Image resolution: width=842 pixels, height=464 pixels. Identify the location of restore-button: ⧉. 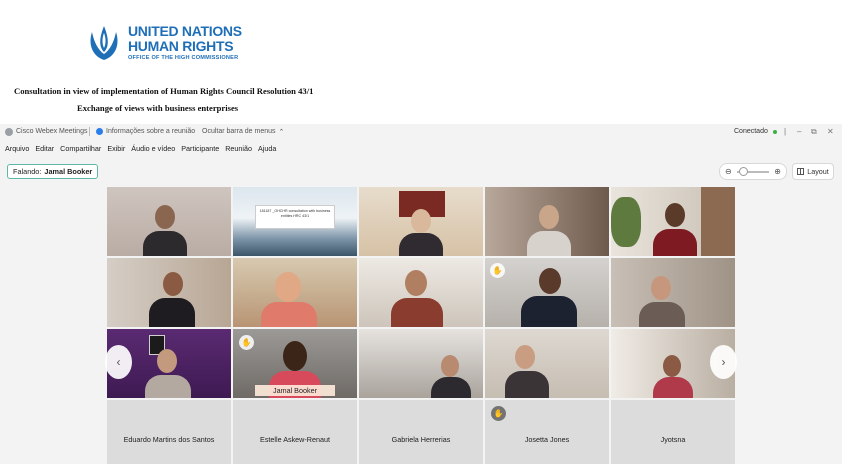
(814, 131).